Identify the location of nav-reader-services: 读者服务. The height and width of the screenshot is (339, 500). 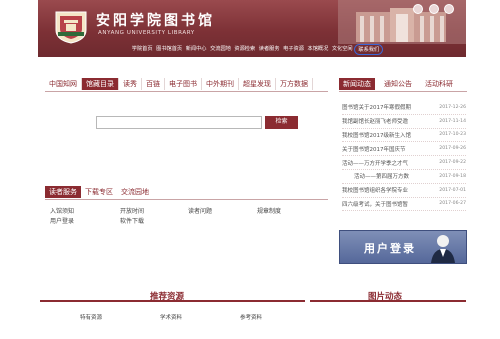
(269, 49).